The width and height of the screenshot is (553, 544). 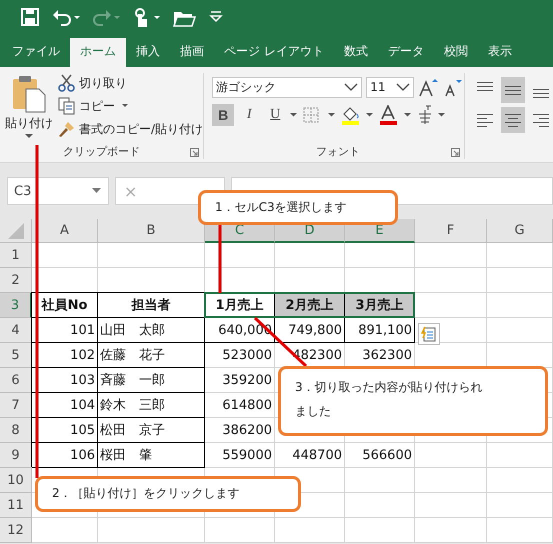 I want to click on table-cell: 社員No, so click(x=65, y=305).